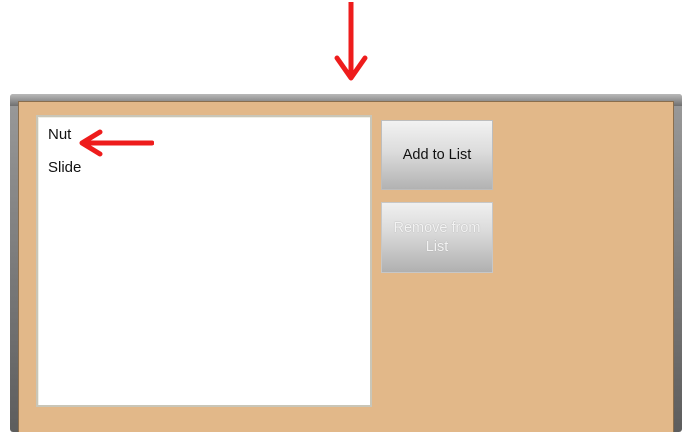 Image resolution: width=686 pixels, height=432 pixels. Describe the element at coordinates (64, 168) in the screenshot. I see `list-item: Slide` at that location.